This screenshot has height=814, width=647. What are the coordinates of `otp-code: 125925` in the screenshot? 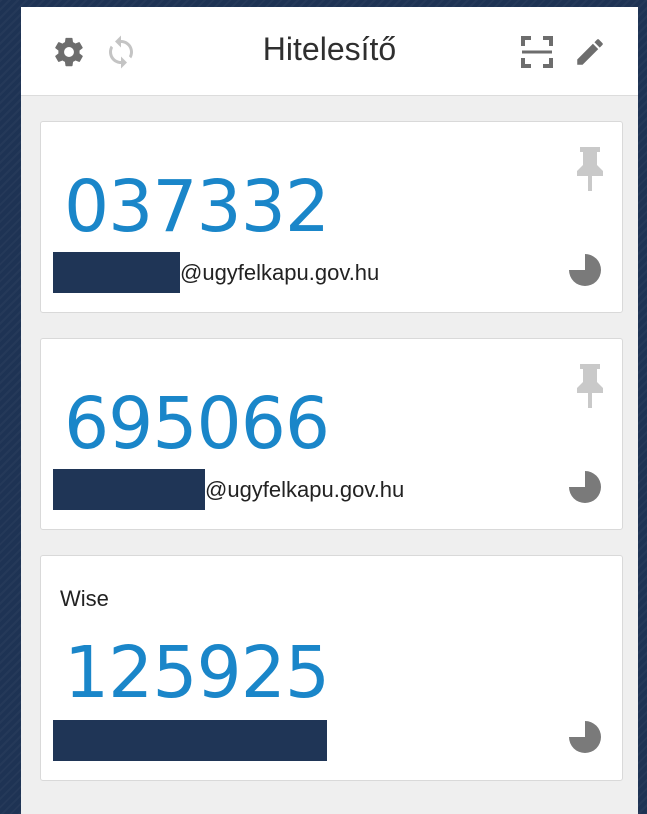 It's located at (197, 672).